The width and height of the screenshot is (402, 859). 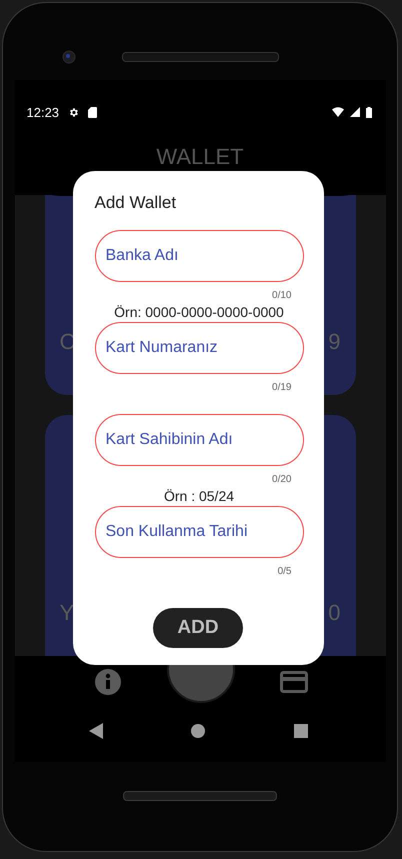 I want to click on app-title: WALLET, so click(x=200, y=157).